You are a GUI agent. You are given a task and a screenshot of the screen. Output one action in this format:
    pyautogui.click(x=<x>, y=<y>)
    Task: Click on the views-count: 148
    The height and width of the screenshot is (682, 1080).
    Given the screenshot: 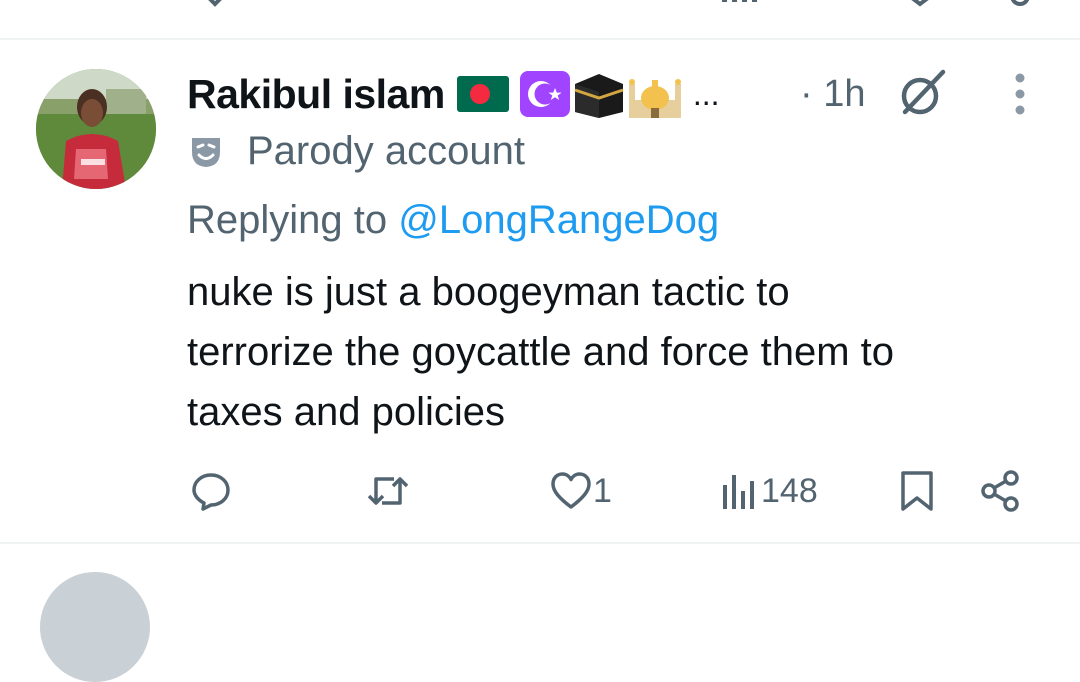 What is the action you would take?
    pyautogui.click(x=789, y=490)
    